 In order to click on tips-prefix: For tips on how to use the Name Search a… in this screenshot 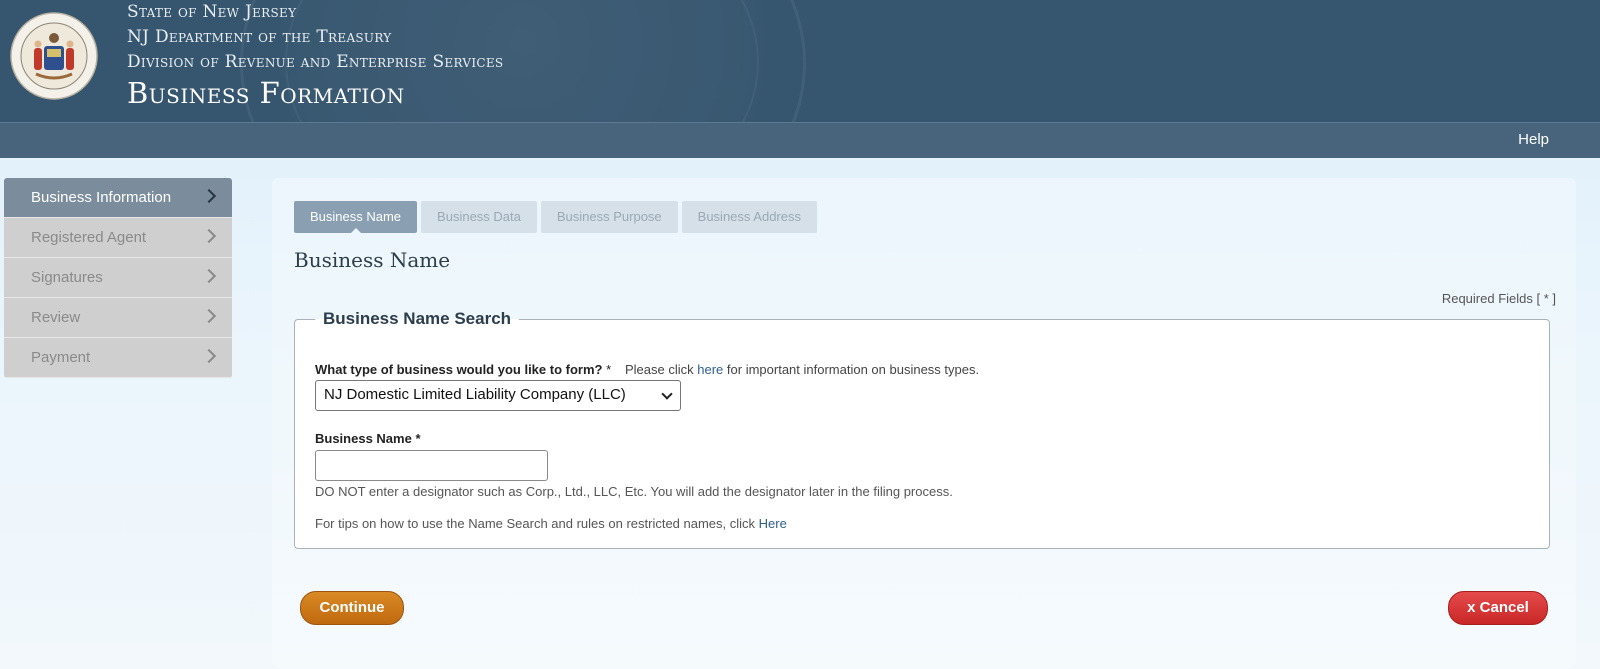, I will do `click(535, 523)`.